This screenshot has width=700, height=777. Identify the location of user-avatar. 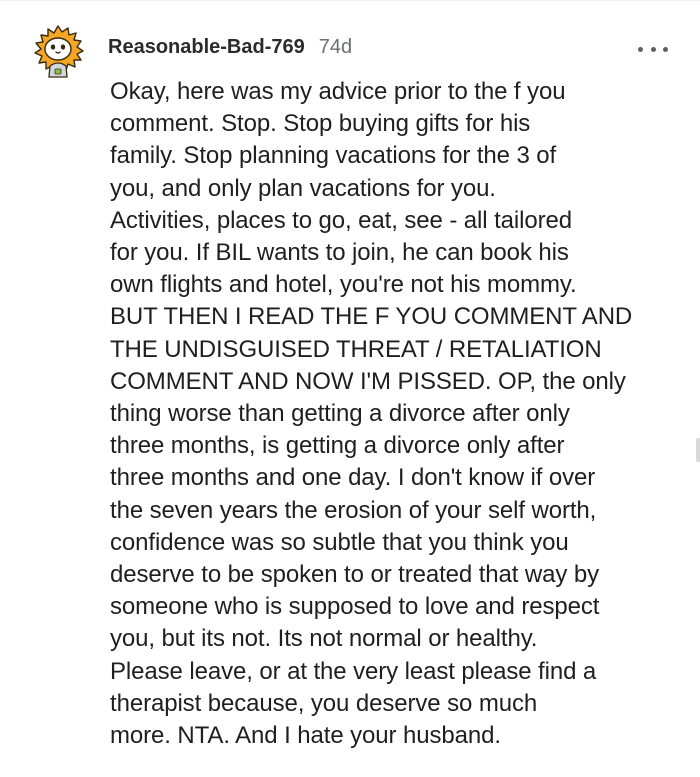
(58, 52).